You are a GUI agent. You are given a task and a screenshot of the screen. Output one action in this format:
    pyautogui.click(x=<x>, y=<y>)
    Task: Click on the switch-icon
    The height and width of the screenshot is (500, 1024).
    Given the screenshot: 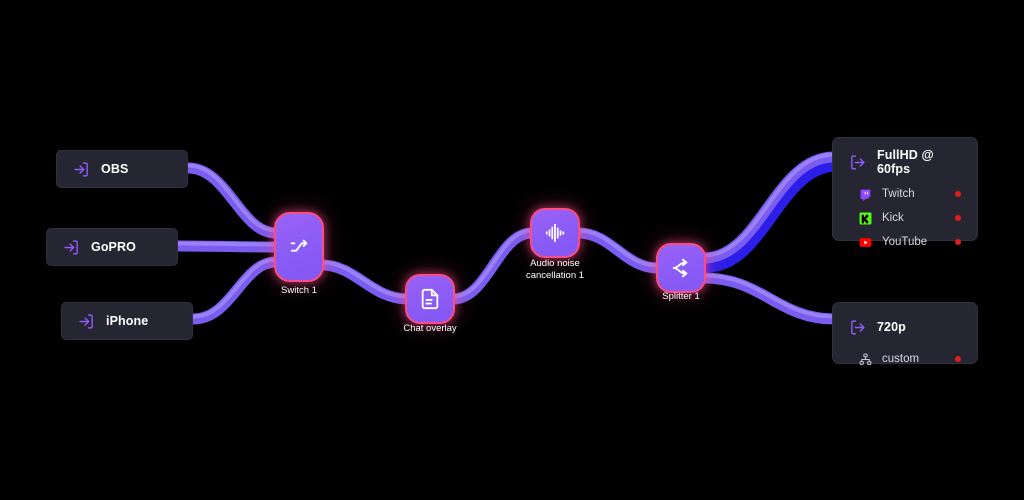 What is the action you would take?
    pyautogui.click(x=299, y=247)
    